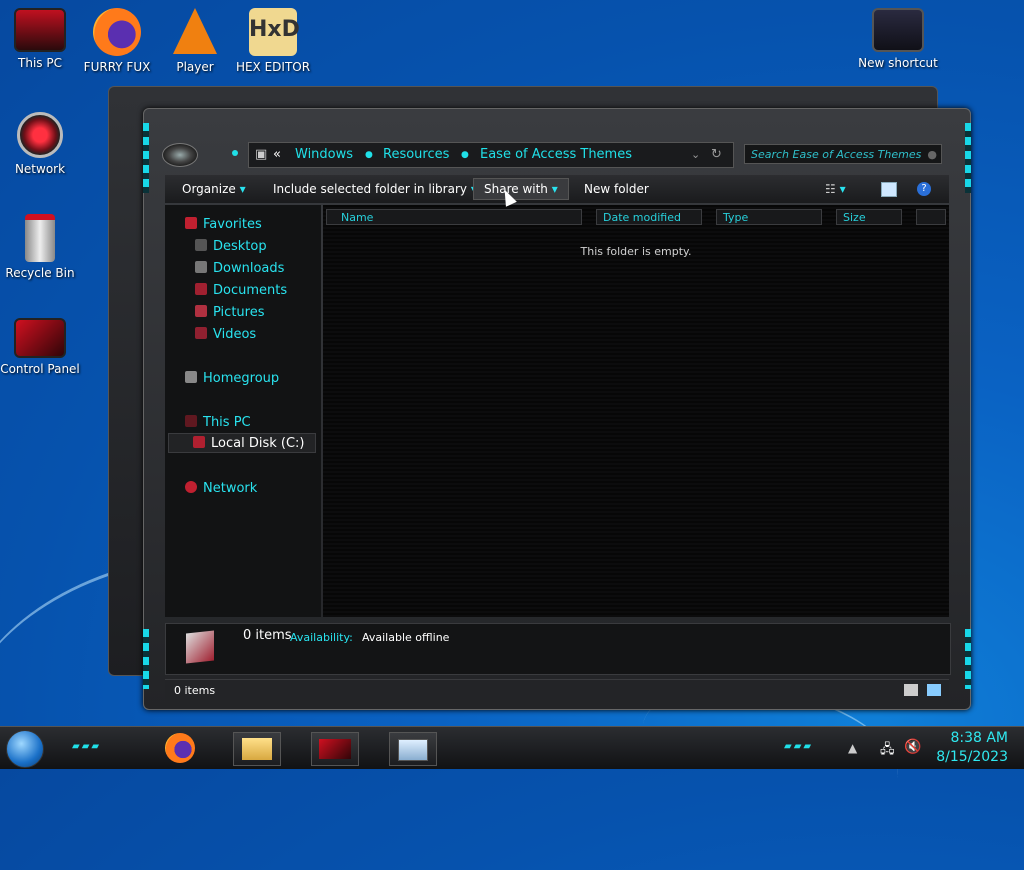 The height and width of the screenshot is (870, 1024). What do you see at coordinates (180, 155) in the screenshot?
I see `back-forward-button` at bounding box center [180, 155].